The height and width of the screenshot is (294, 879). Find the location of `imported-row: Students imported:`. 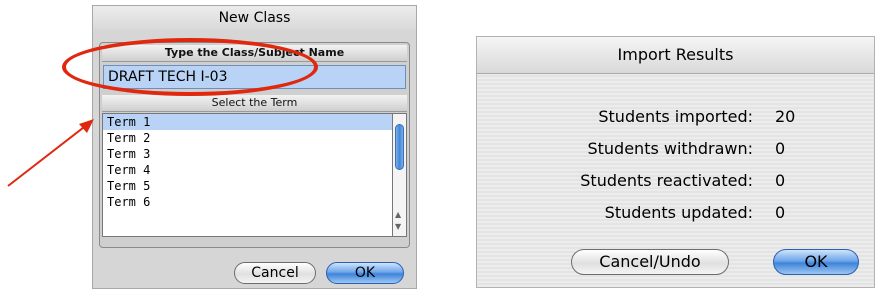

imported-row: Students imported: is located at coordinates (615, 118).